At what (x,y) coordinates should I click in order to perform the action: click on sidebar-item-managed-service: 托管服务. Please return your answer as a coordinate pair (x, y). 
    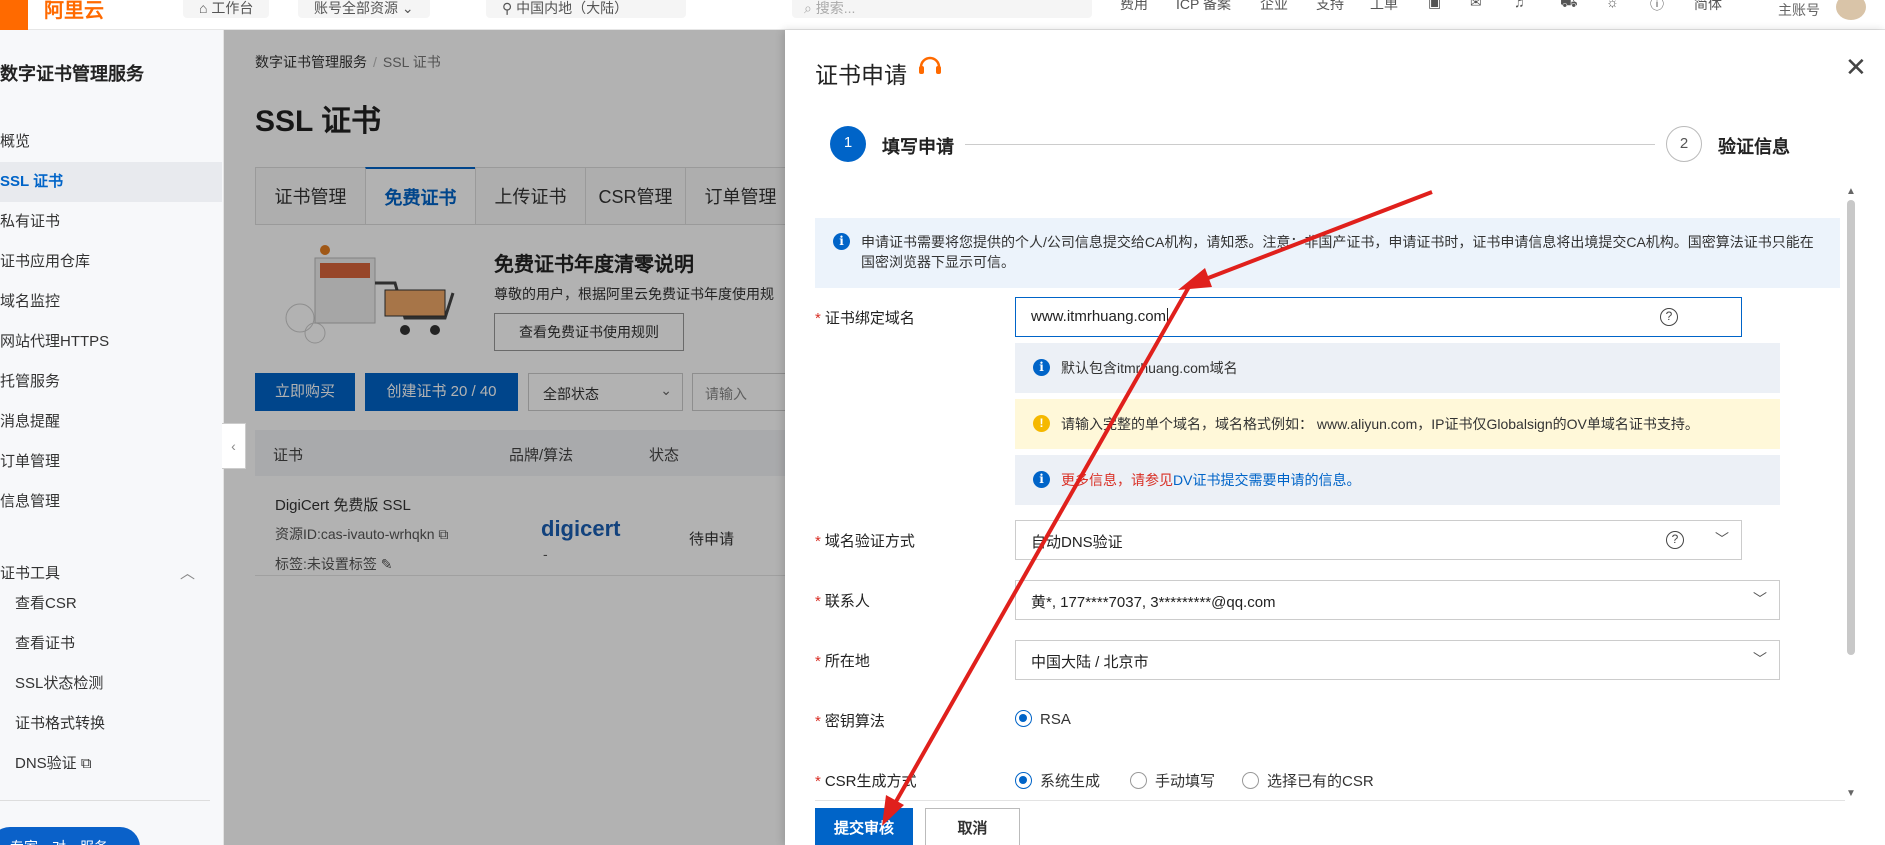
    Looking at the image, I should click on (111, 382).